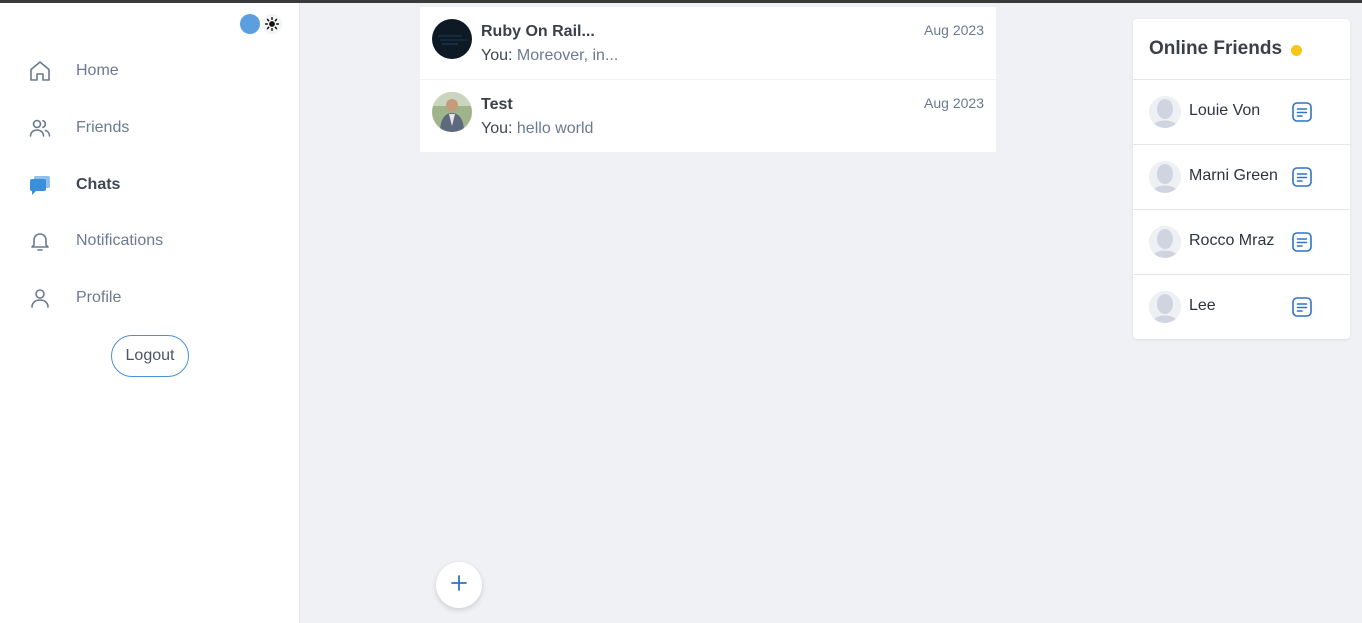 The width and height of the screenshot is (1362, 623). I want to click on chat-item: Test Aug 2023 You: hello world, so click(708, 116).